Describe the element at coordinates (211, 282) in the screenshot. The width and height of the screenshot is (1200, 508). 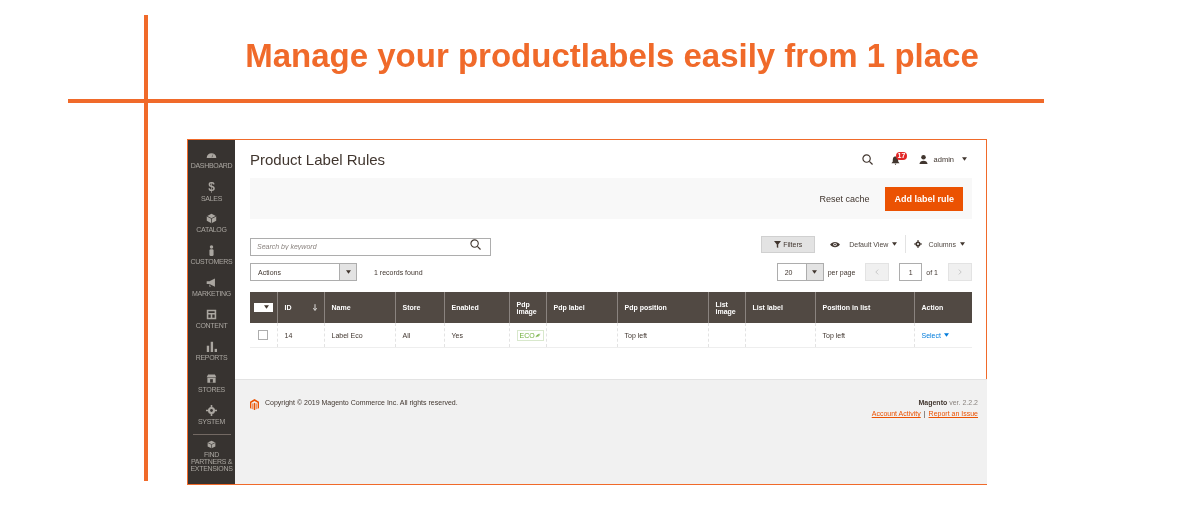
I see `megaphone-icon` at that location.